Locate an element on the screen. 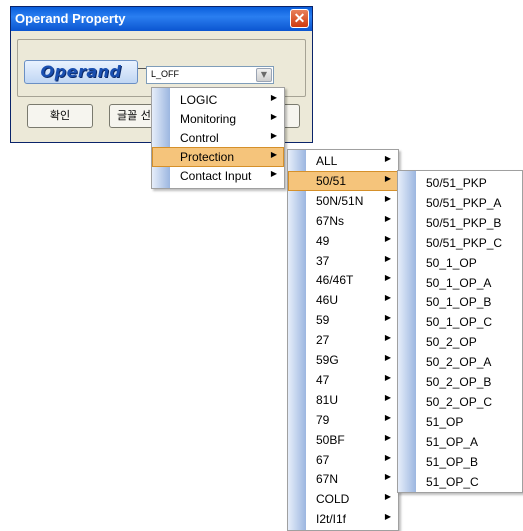  menu-item-37: 37 ▶ is located at coordinates (343, 261).